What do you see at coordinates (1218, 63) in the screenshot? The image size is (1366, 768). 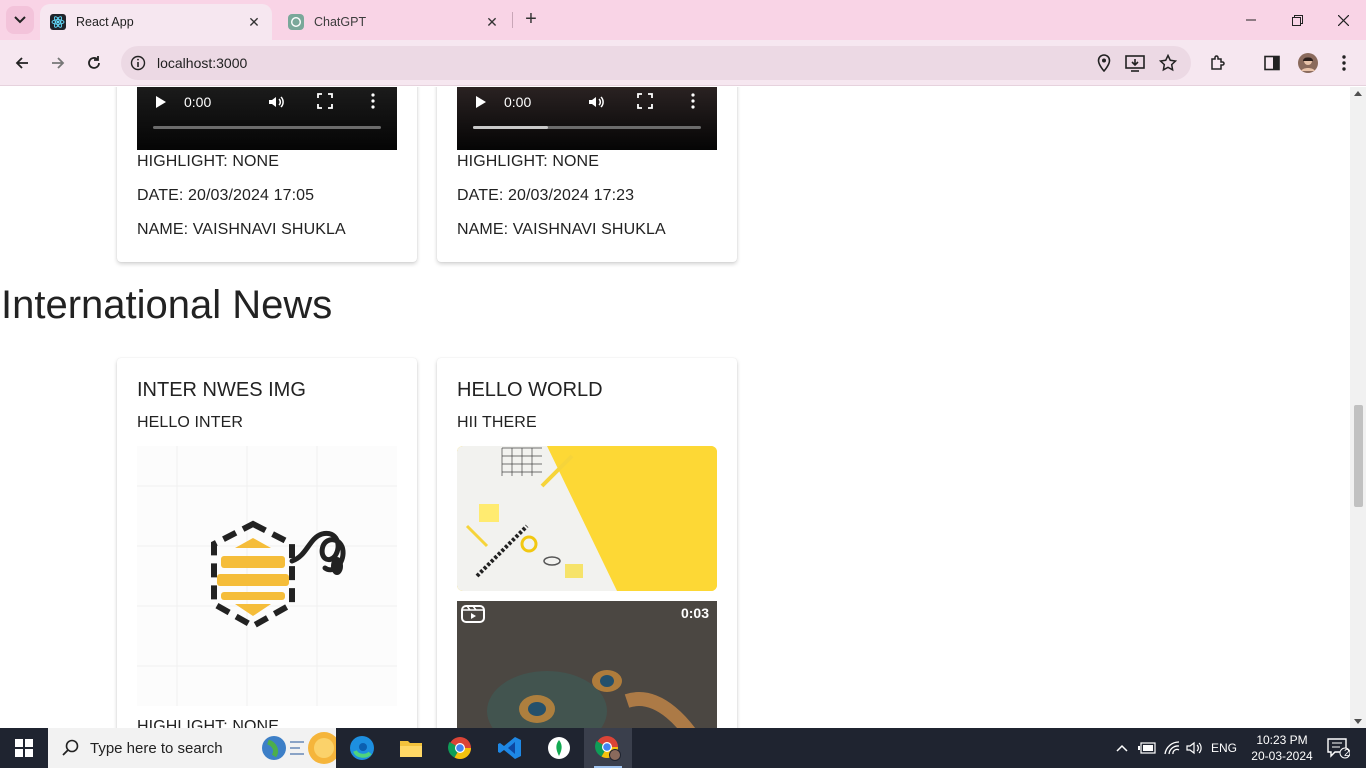 I see `extensions-icon` at bounding box center [1218, 63].